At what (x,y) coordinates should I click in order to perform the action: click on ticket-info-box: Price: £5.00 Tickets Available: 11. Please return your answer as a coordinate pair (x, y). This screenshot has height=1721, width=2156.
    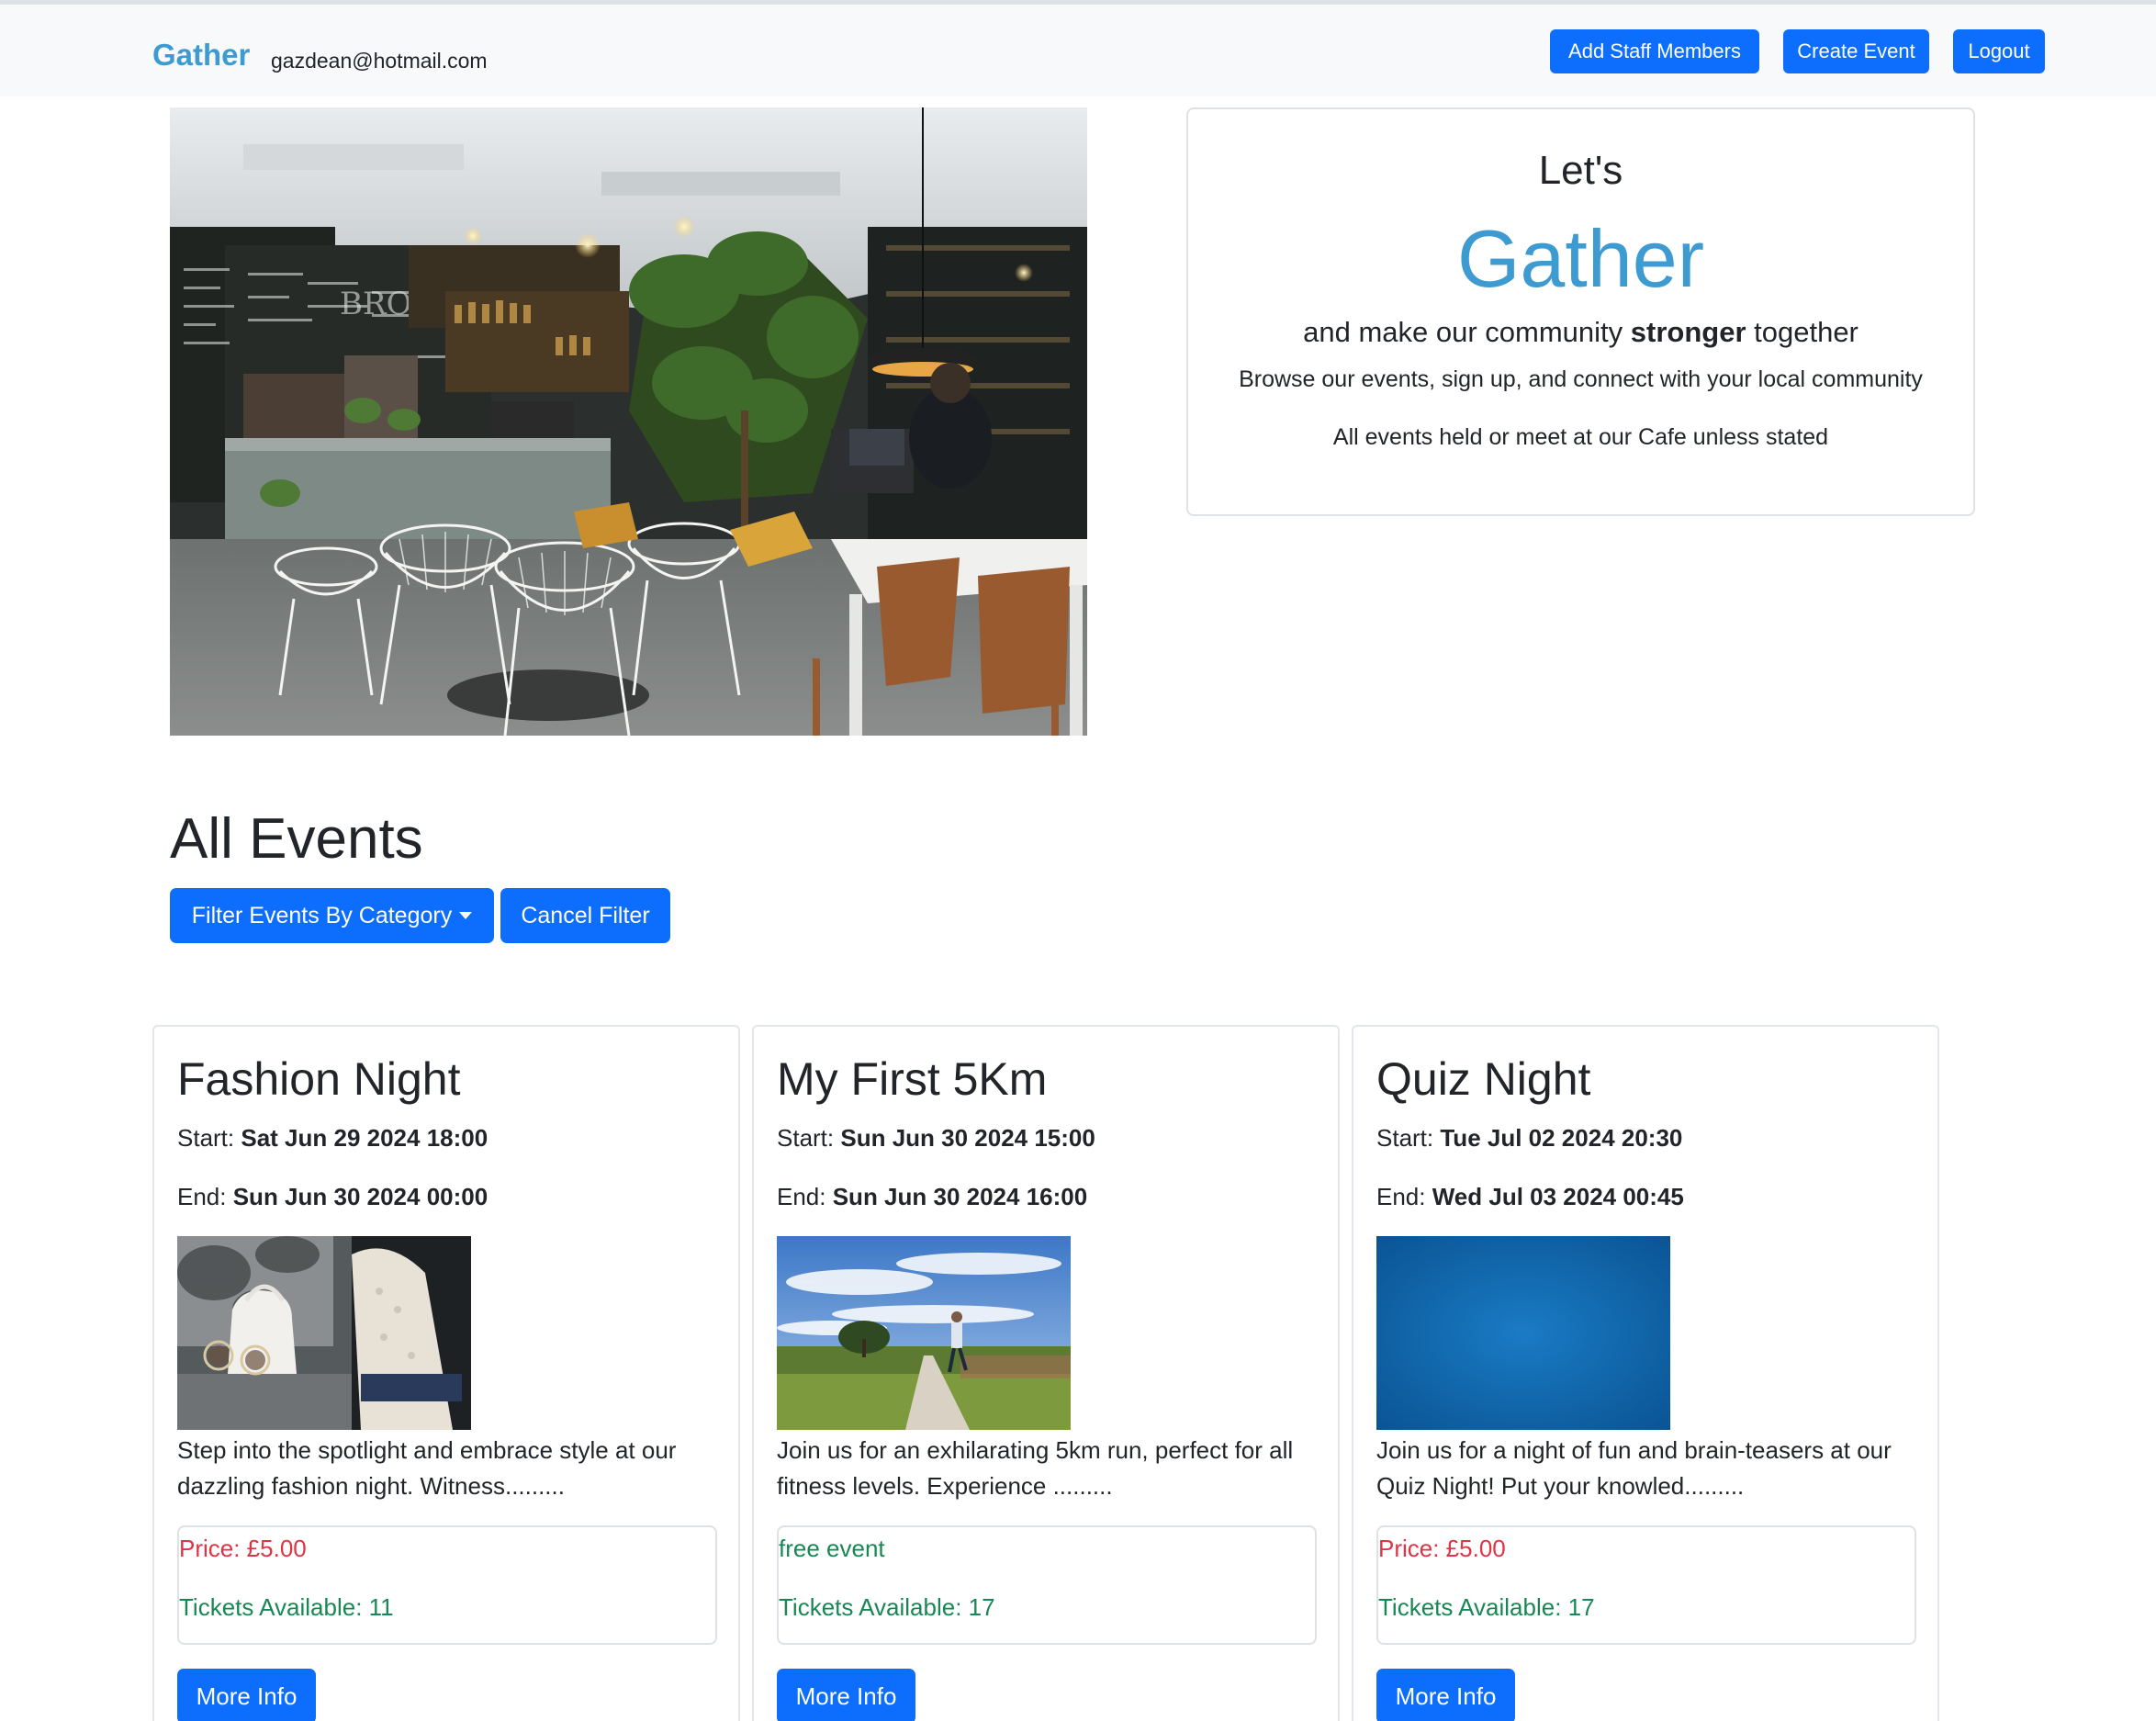
    Looking at the image, I should click on (447, 1585).